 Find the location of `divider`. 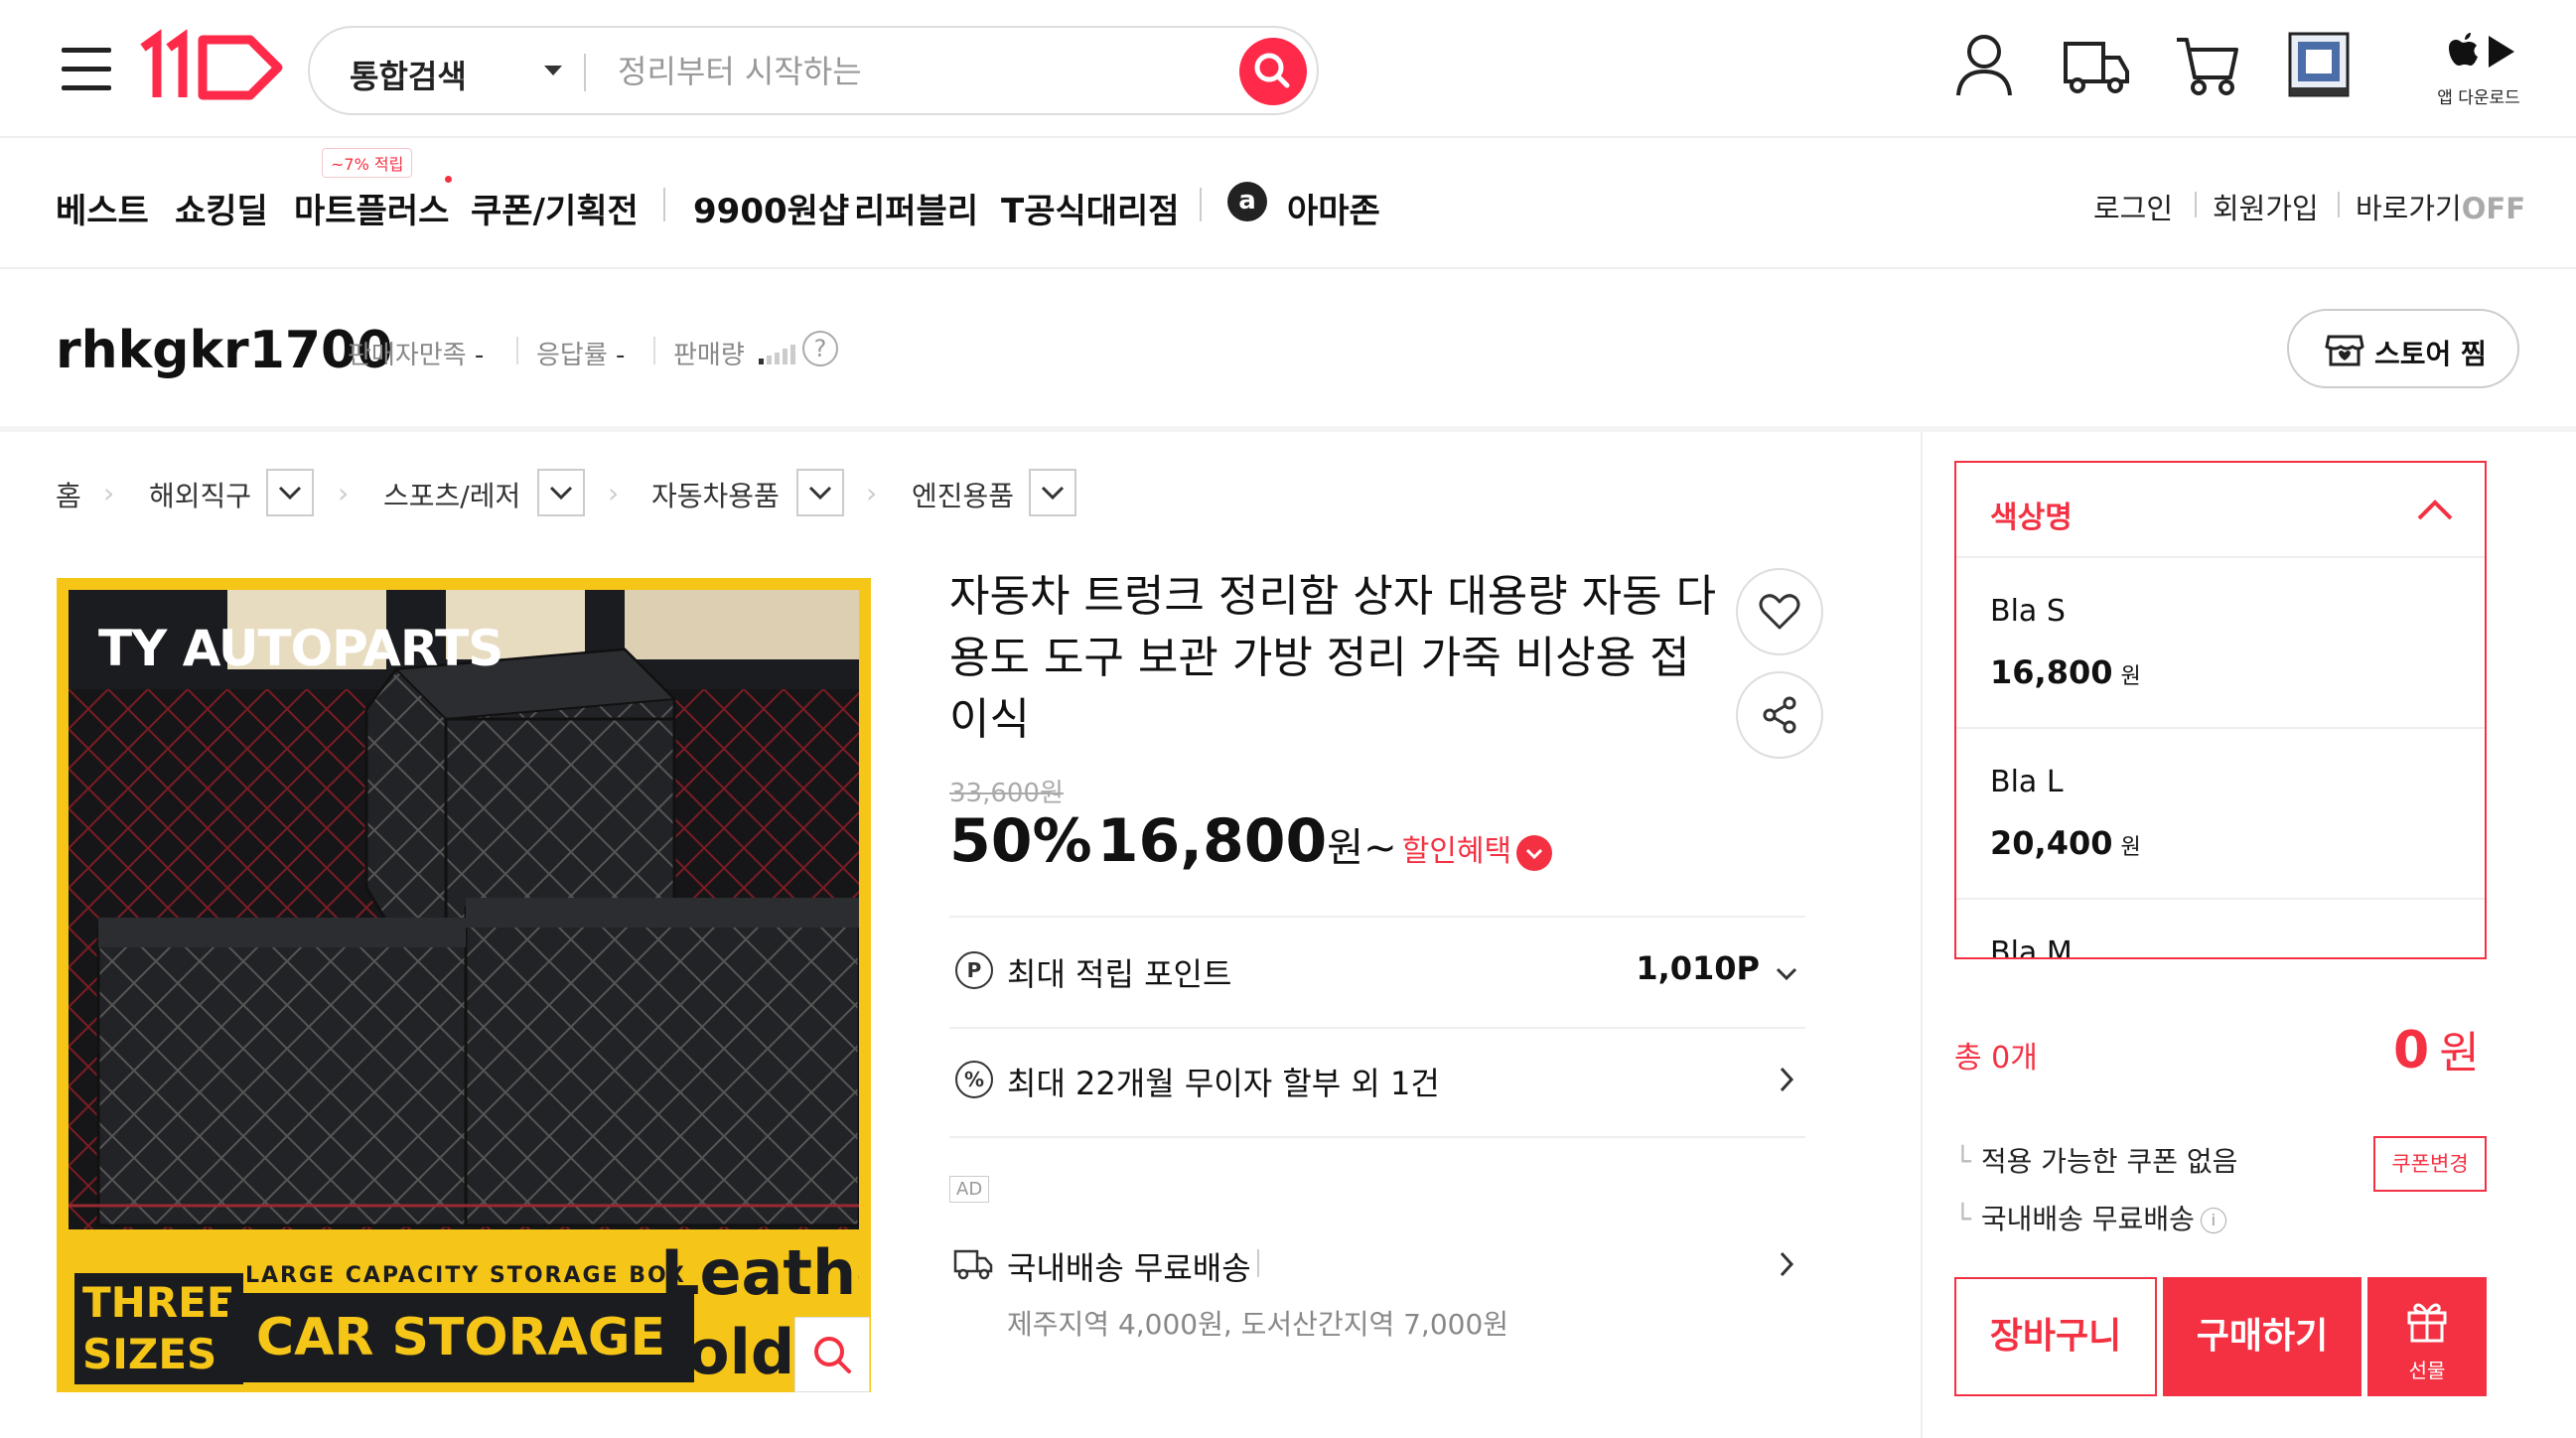

divider is located at coordinates (1377, 917).